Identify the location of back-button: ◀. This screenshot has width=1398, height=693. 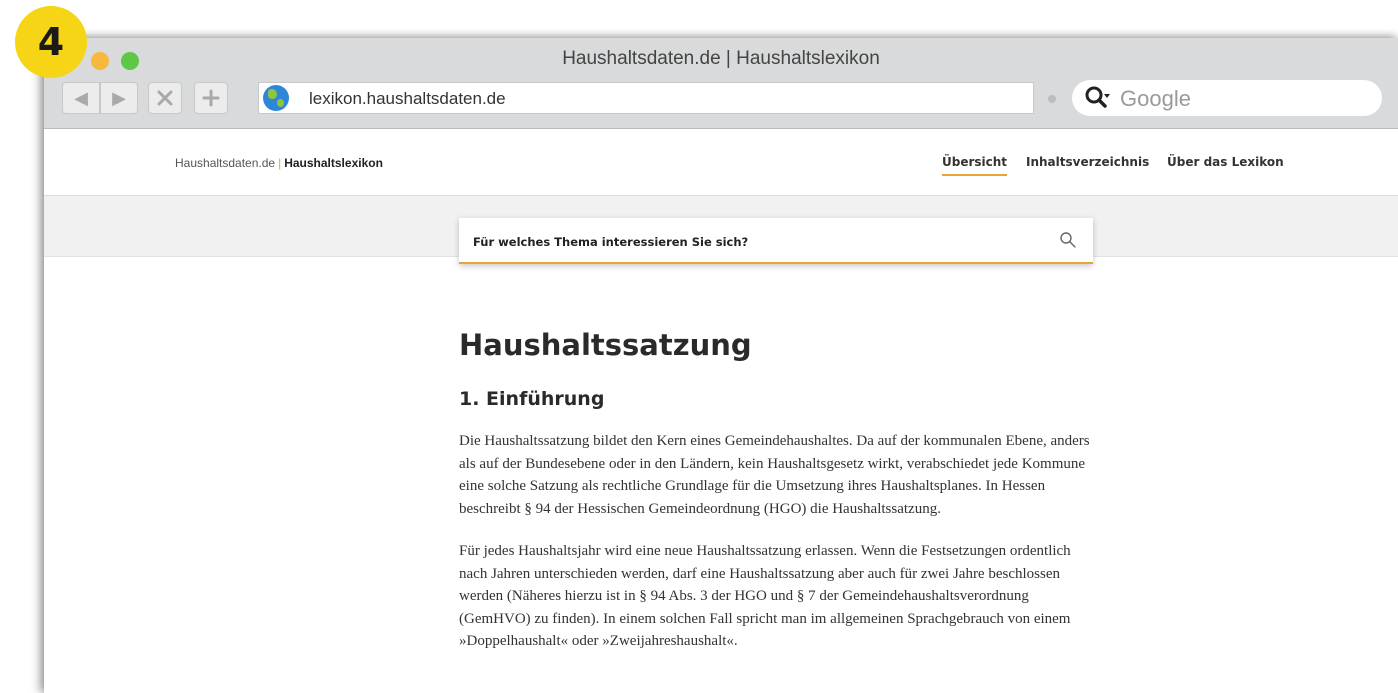
(81, 98).